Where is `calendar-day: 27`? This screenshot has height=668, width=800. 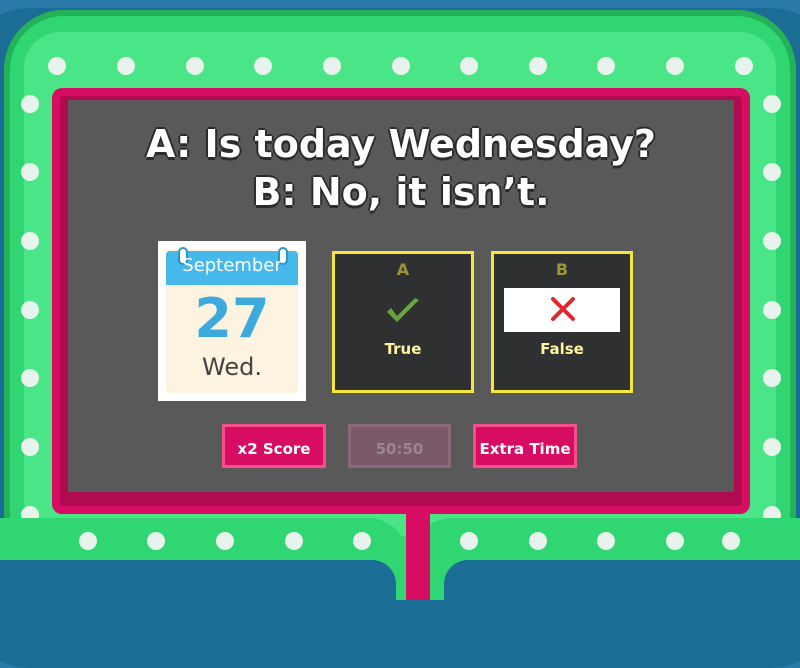 calendar-day: 27 is located at coordinates (232, 318).